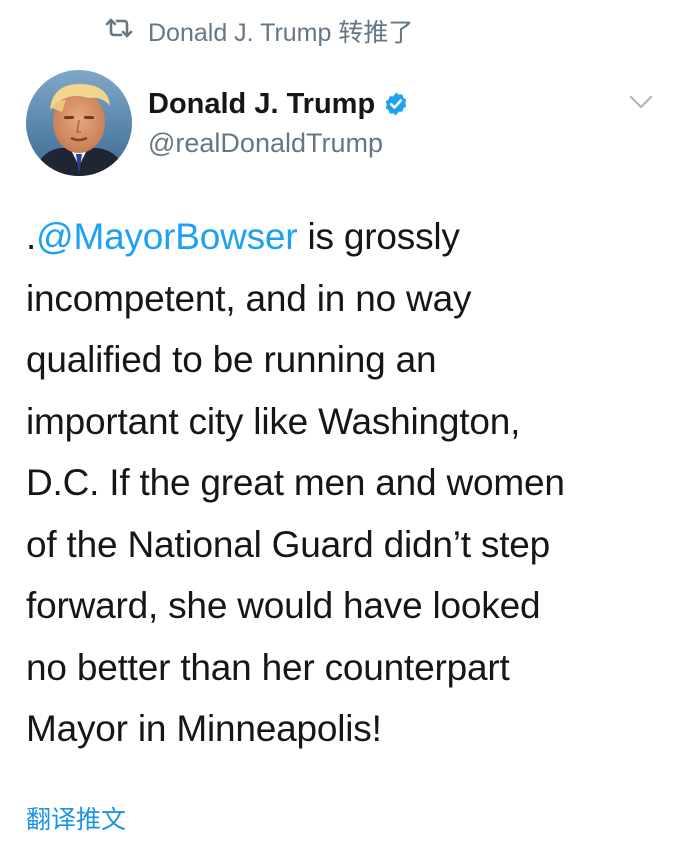  What do you see at coordinates (278, 121) in the screenshot?
I see `author-names: Donald J. Trump @realDonaldTrump` at bounding box center [278, 121].